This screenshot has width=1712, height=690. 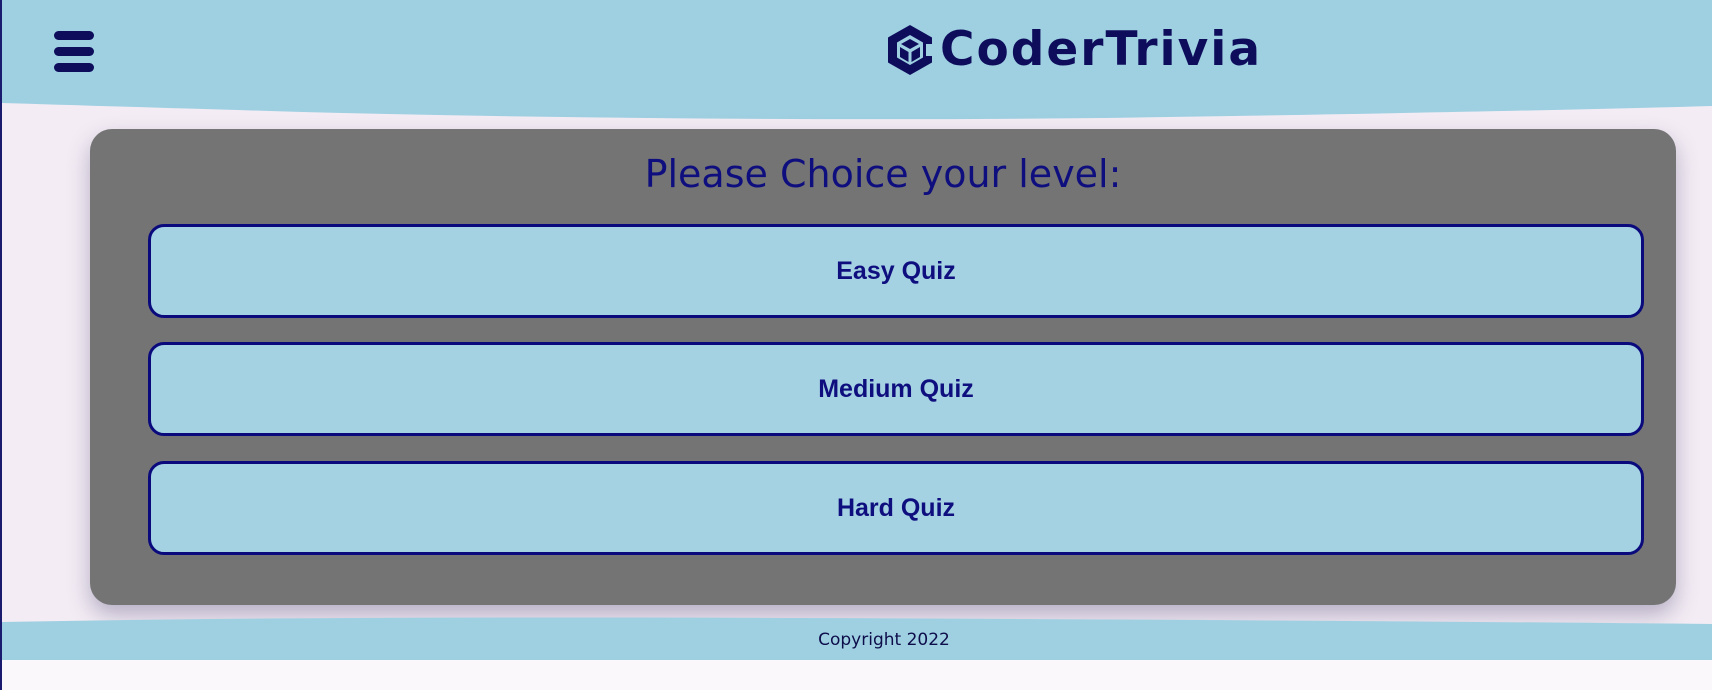 I want to click on site-footer: Copyright 2022, so click(x=857, y=637).